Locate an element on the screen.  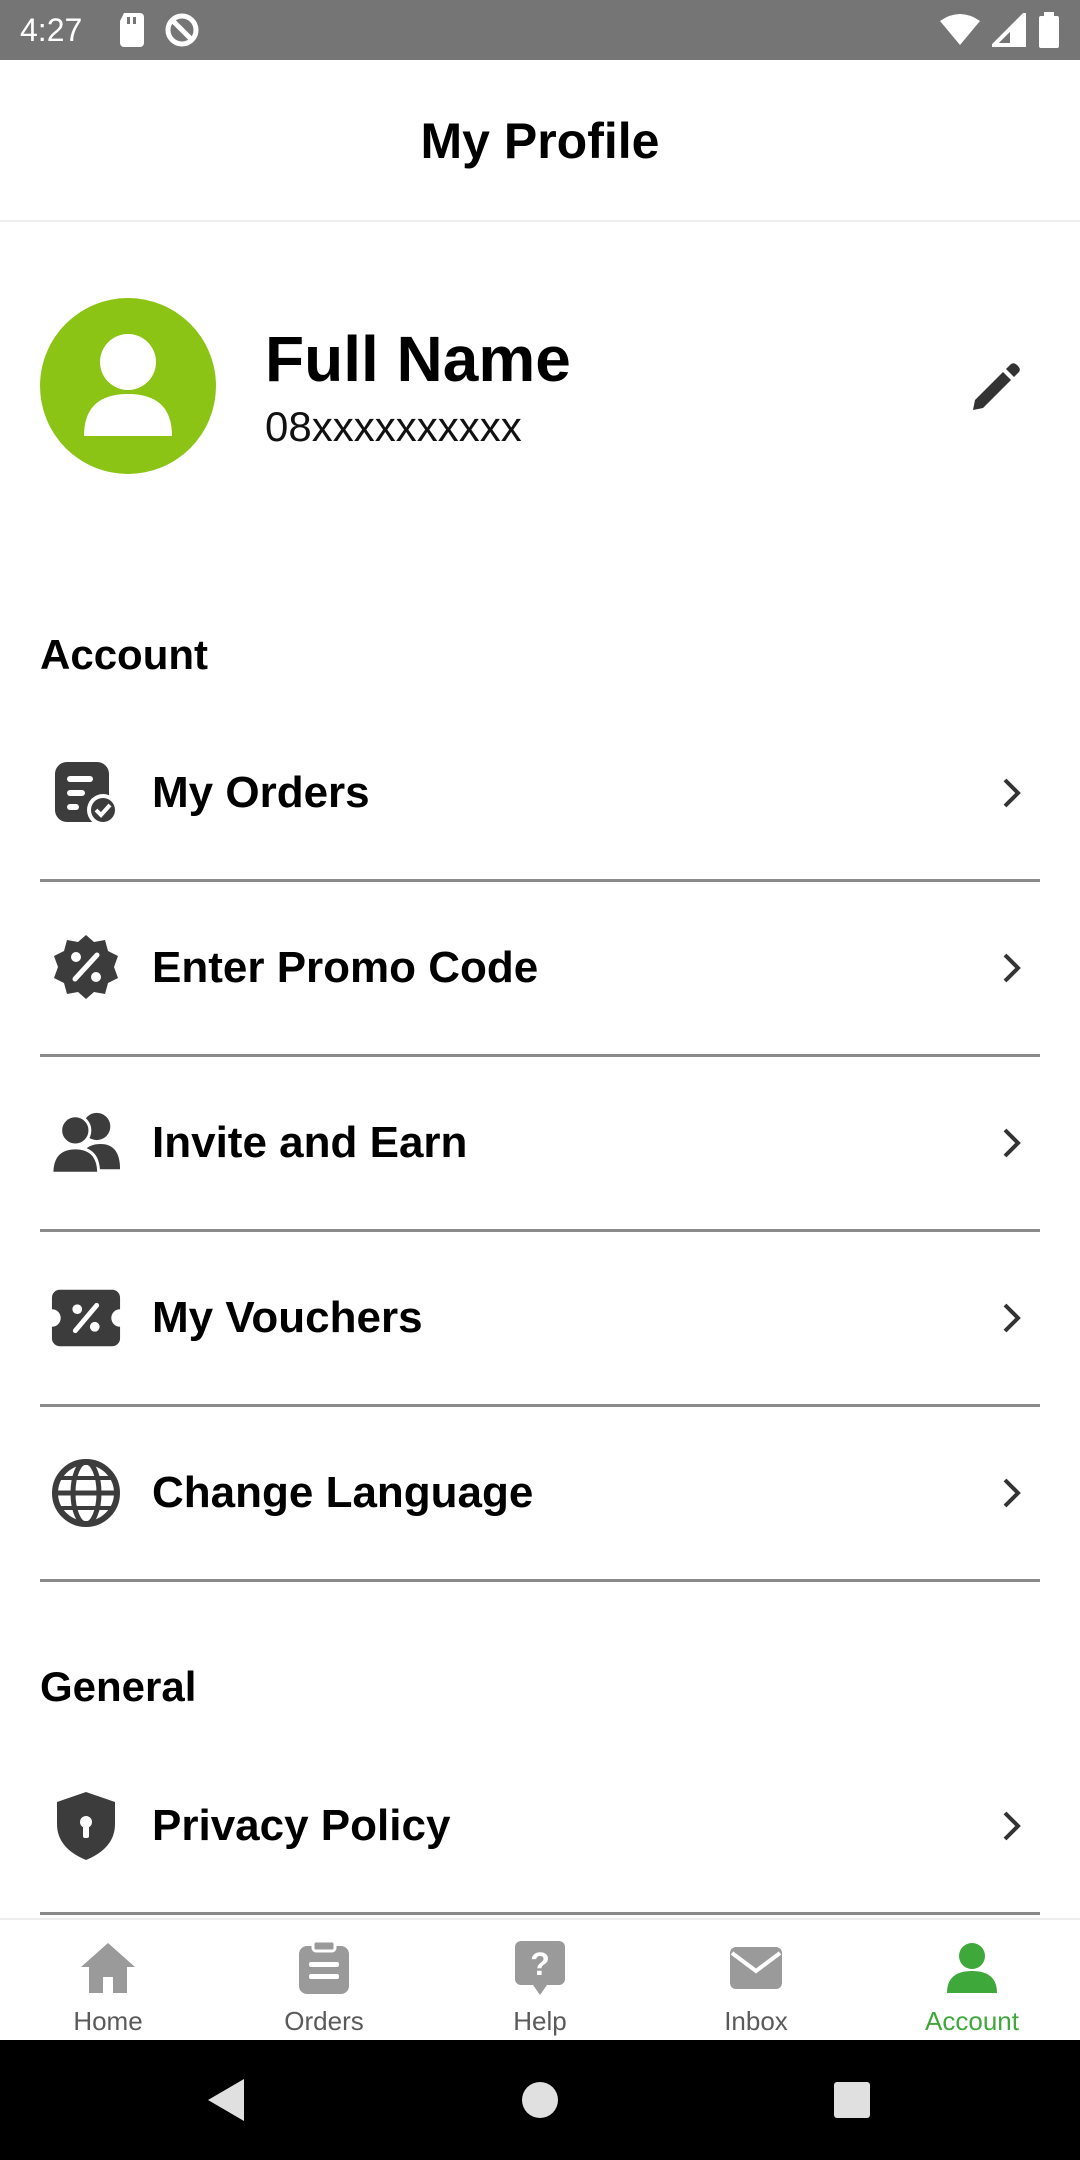
status-time: 4:27 is located at coordinates (51, 30).